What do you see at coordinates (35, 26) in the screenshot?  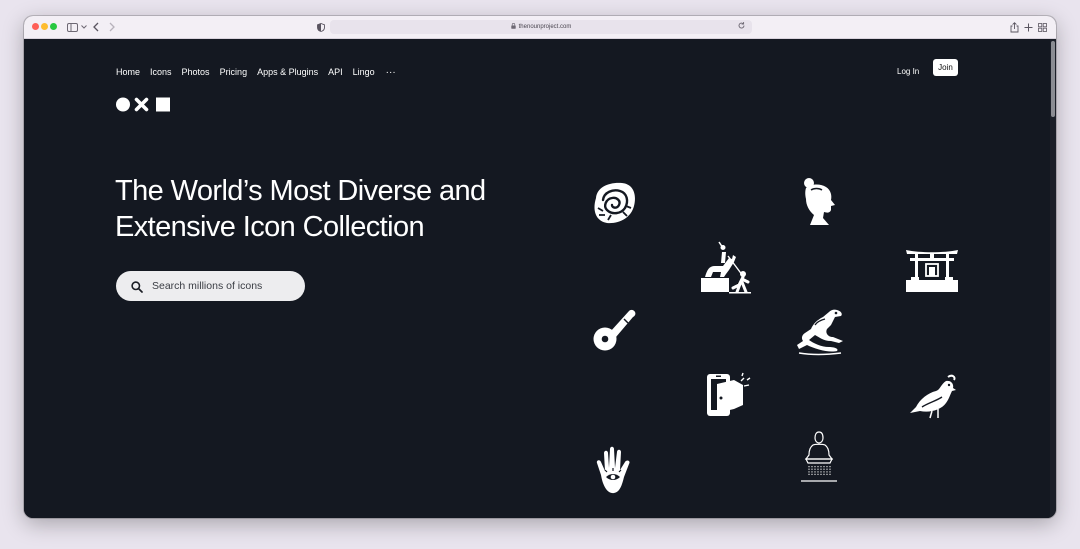 I see `close-window-button` at bounding box center [35, 26].